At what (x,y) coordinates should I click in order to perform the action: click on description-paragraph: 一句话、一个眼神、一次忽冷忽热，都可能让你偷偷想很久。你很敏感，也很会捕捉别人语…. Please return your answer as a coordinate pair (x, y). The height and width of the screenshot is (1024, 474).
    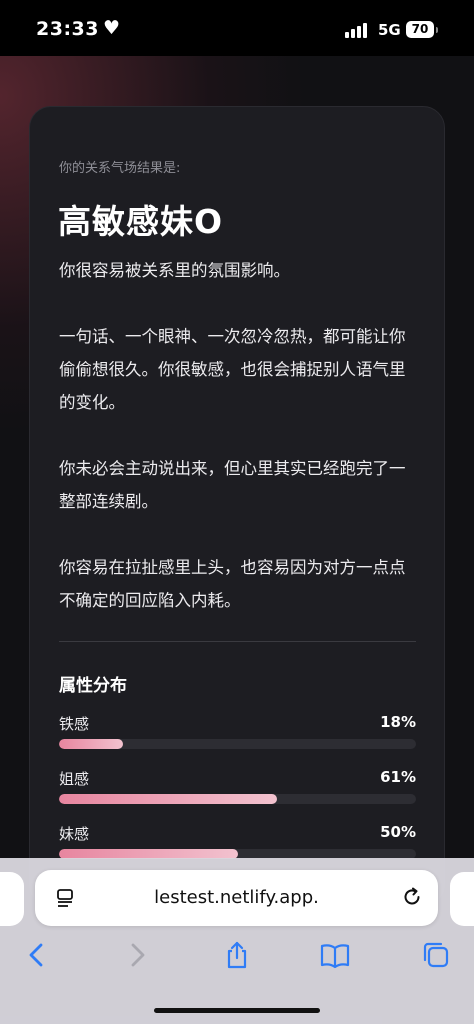
    Looking at the image, I should click on (232, 369).